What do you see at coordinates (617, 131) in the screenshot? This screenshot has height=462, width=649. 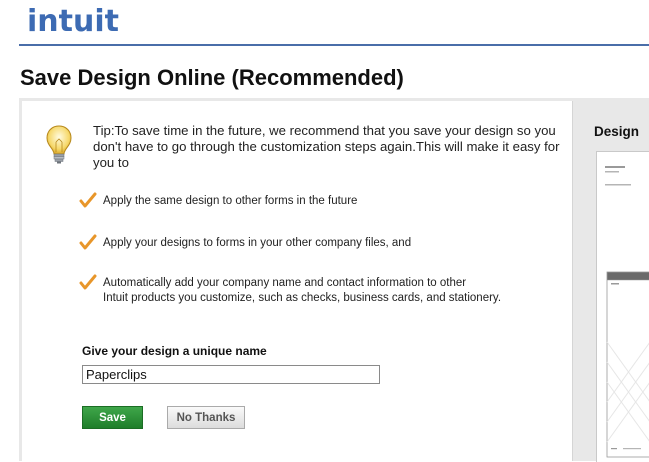 I see `preview-title: Design` at bounding box center [617, 131].